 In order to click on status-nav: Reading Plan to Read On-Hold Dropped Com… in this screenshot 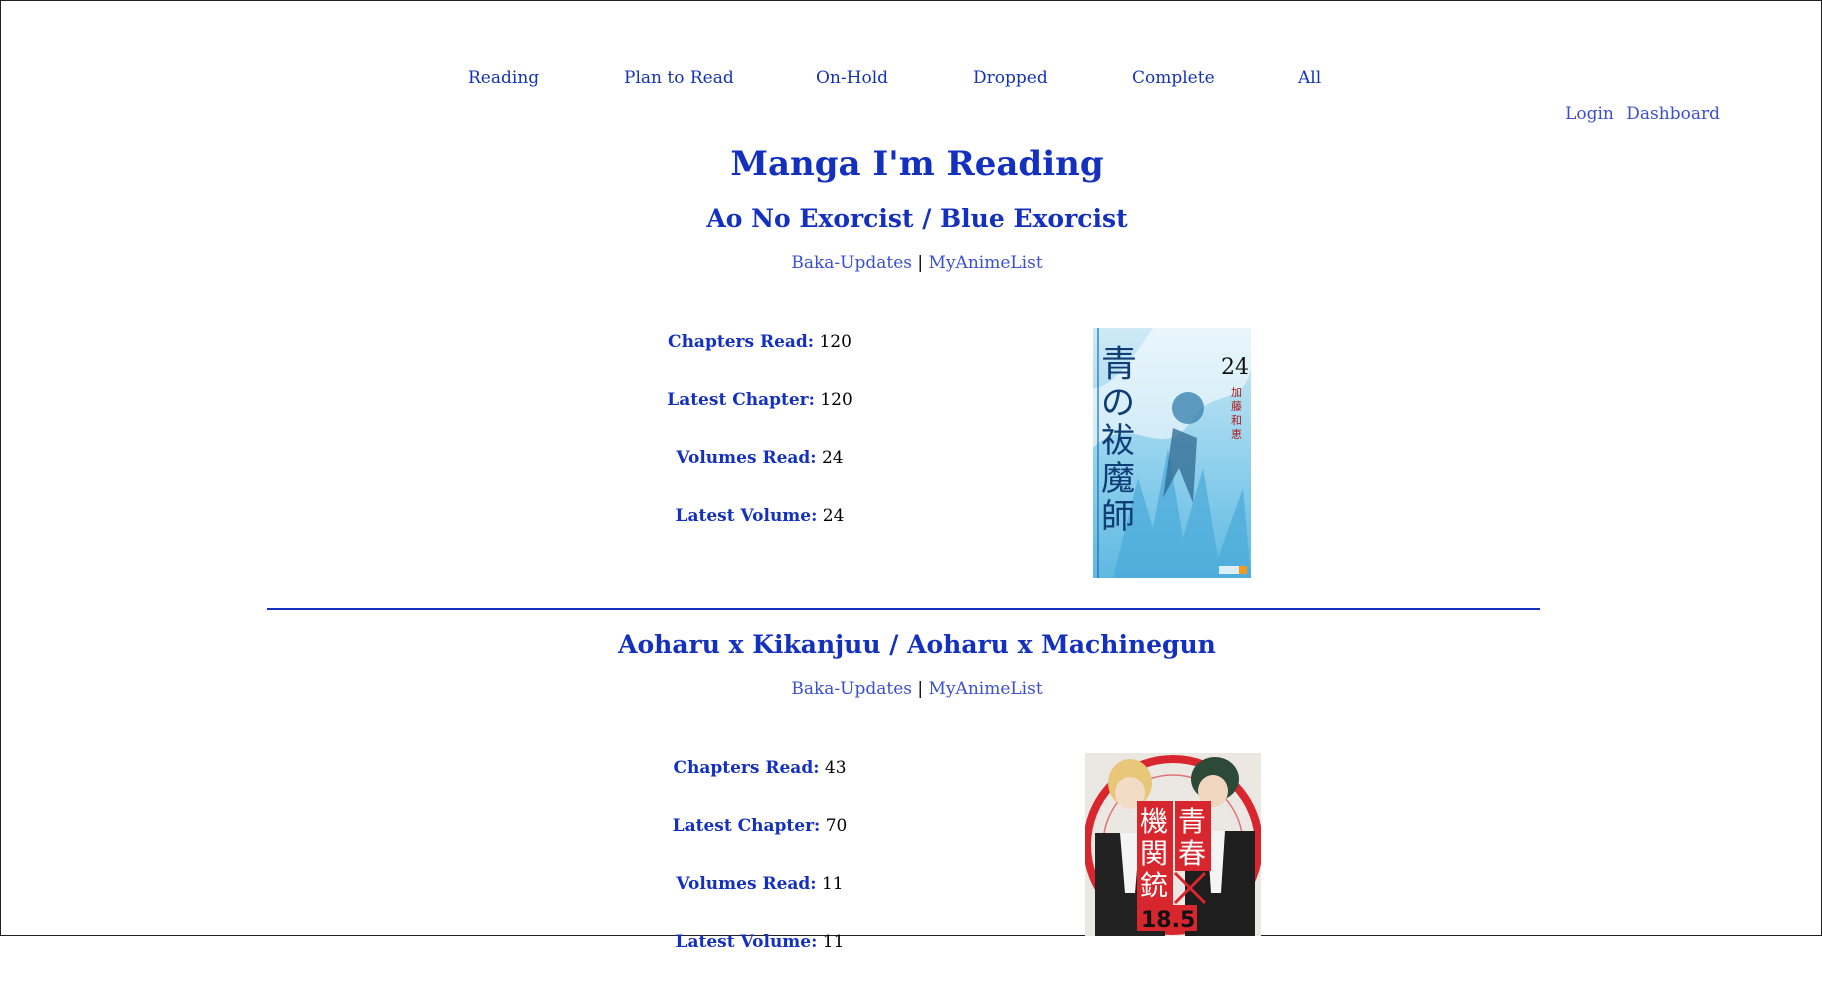, I will do `click(911, 80)`.